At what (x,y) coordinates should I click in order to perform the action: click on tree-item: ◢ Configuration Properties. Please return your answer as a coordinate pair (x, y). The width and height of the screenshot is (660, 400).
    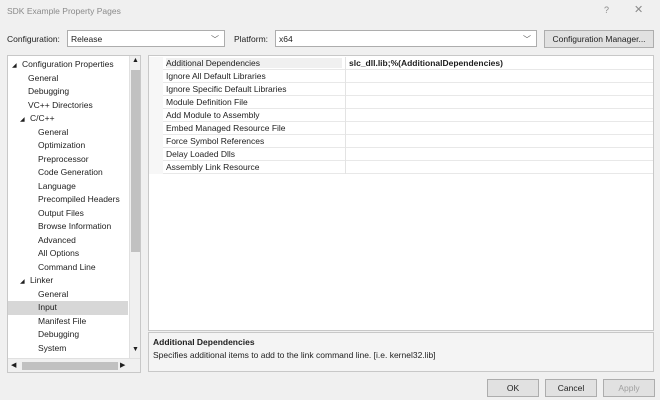
    Looking at the image, I should click on (68, 65).